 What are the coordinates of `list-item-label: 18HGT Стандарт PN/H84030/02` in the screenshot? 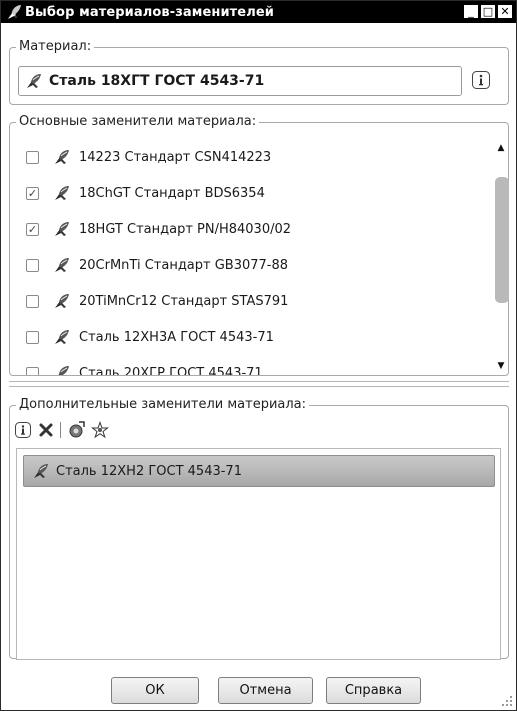 It's located at (185, 229).